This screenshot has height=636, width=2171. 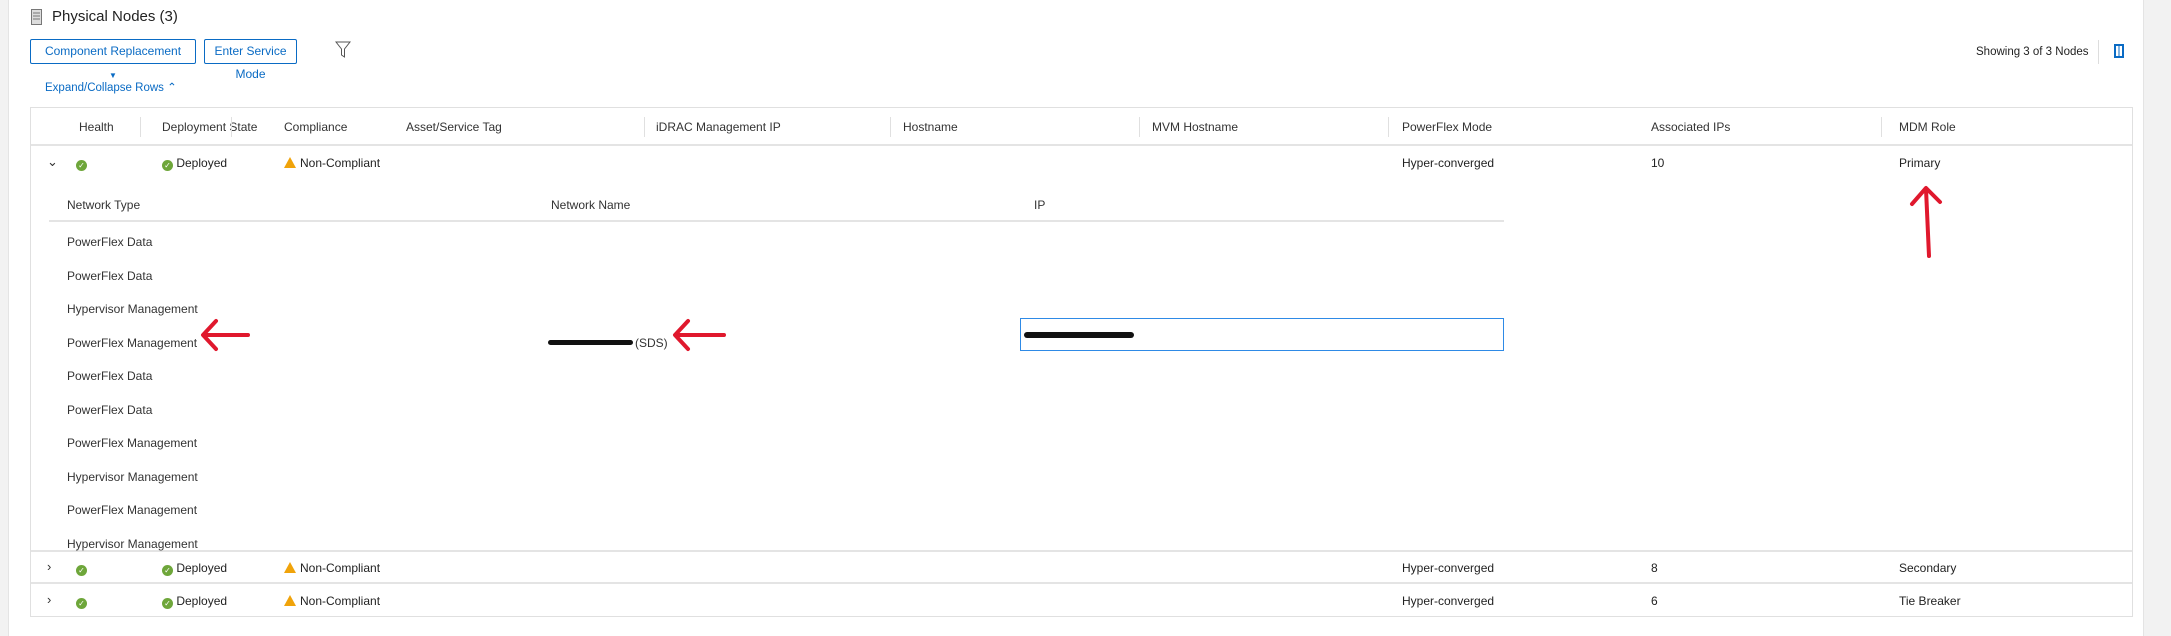 I want to click on col-health: Health, so click(x=96, y=127).